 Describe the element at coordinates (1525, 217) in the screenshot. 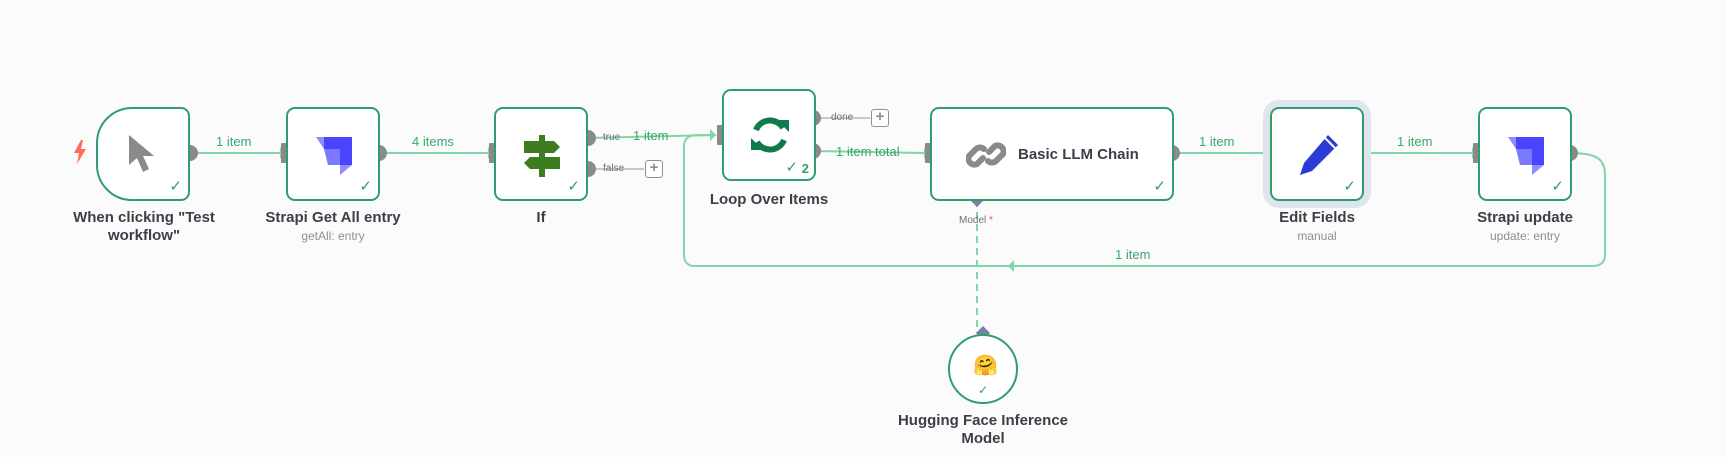

I see `node-title-strapi-update: Strapi update` at that location.